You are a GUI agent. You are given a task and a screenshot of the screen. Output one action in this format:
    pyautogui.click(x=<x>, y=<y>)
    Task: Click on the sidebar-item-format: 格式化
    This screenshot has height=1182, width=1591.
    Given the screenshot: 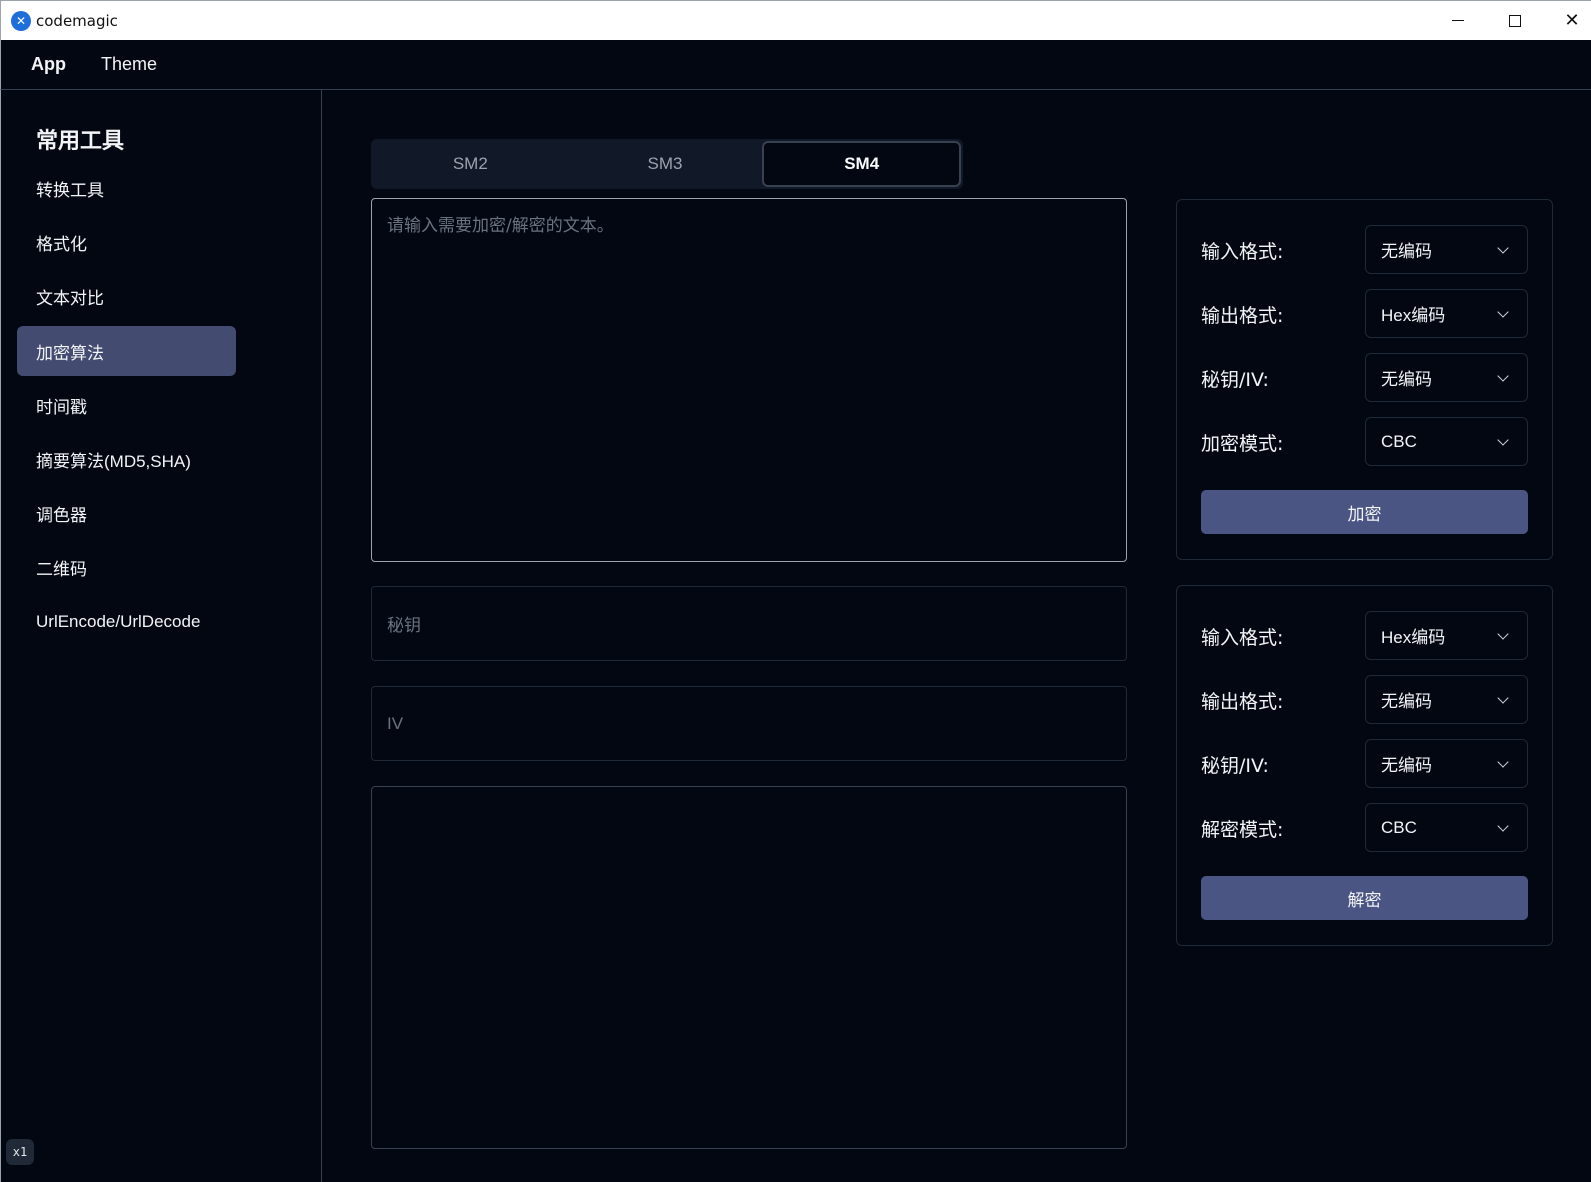 What is the action you would take?
    pyautogui.click(x=126, y=242)
    